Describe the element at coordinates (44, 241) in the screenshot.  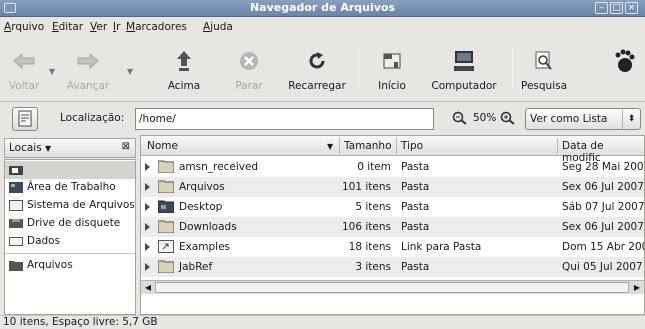
I see `sidebar-item-label: Dados` at that location.